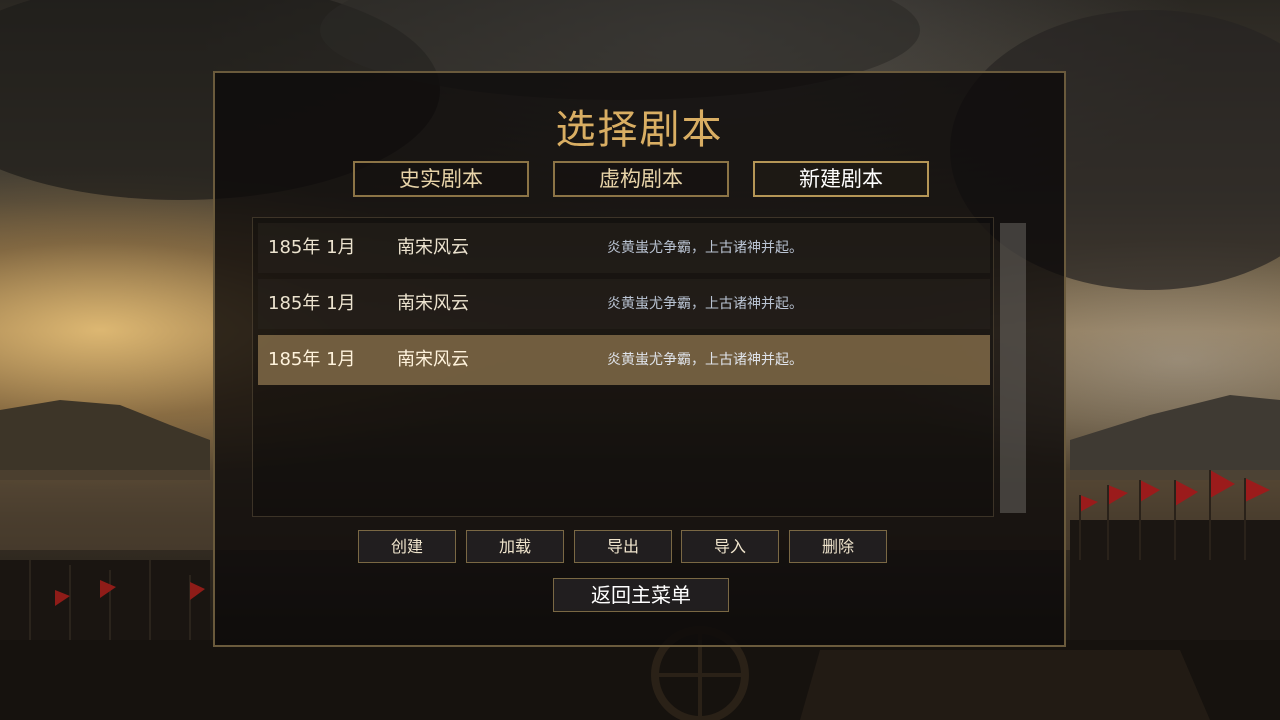 This screenshot has width=1280, height=720. What do you see at coordinates (1013, 368) in the screenshot?
I see `scenario-list-scrollbar` at bounding box center [1013, 368].